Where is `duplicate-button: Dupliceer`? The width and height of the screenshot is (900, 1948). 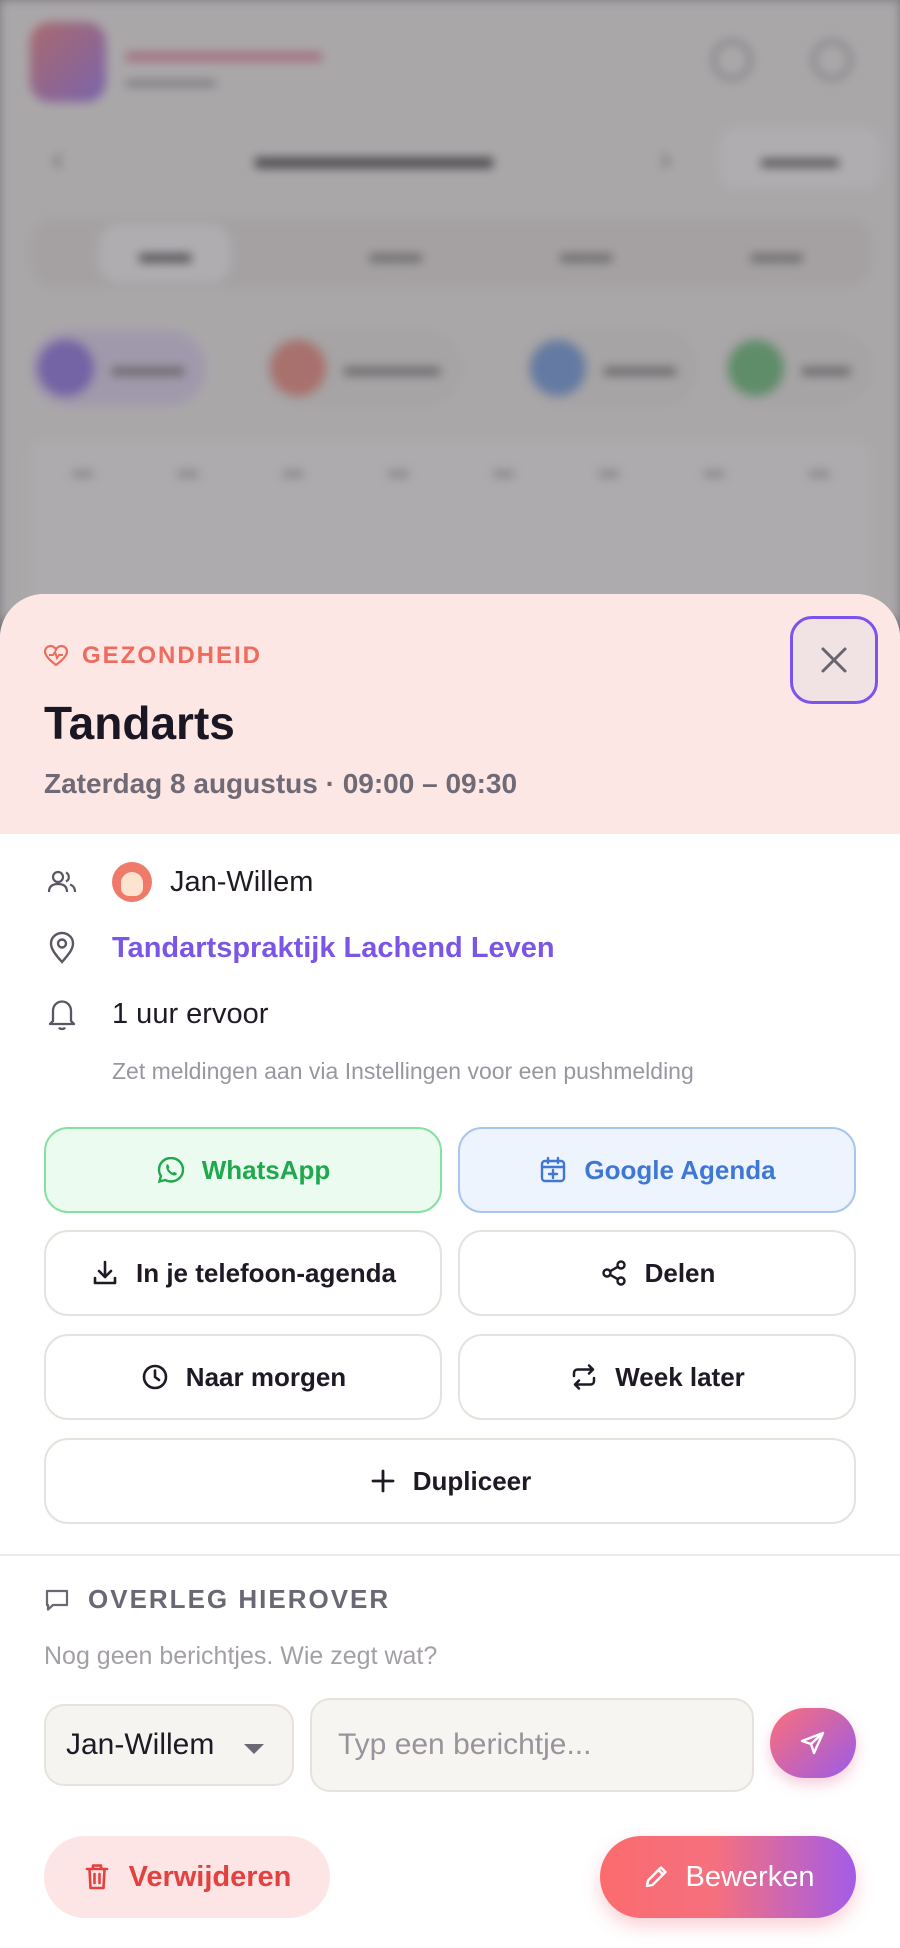 duplicate-button: Dupliceer is located at coordinates (450, 1481).